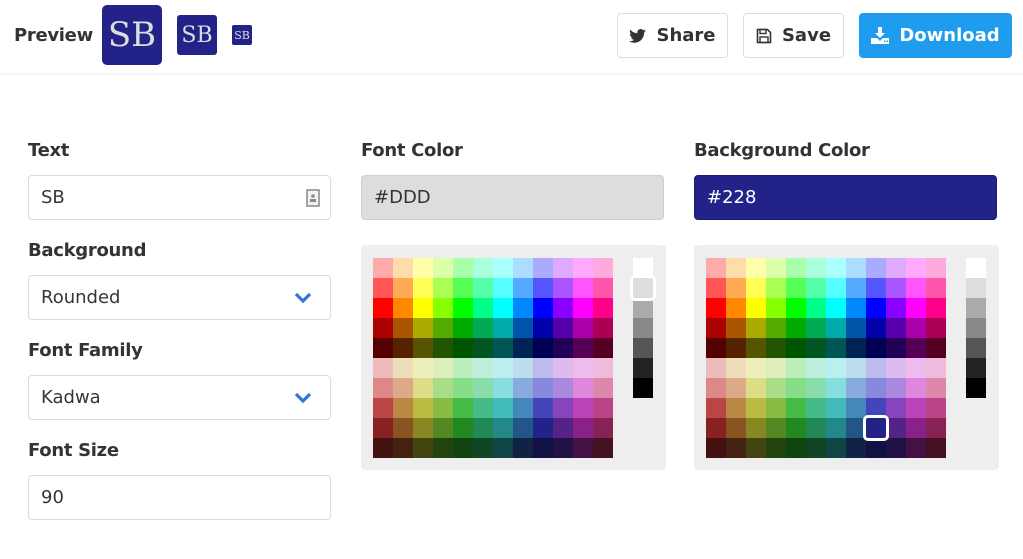  What do you see at coordinates (179, 197) in the screenshot?
I see `text-input: SB` at bounding box center [179, 197].